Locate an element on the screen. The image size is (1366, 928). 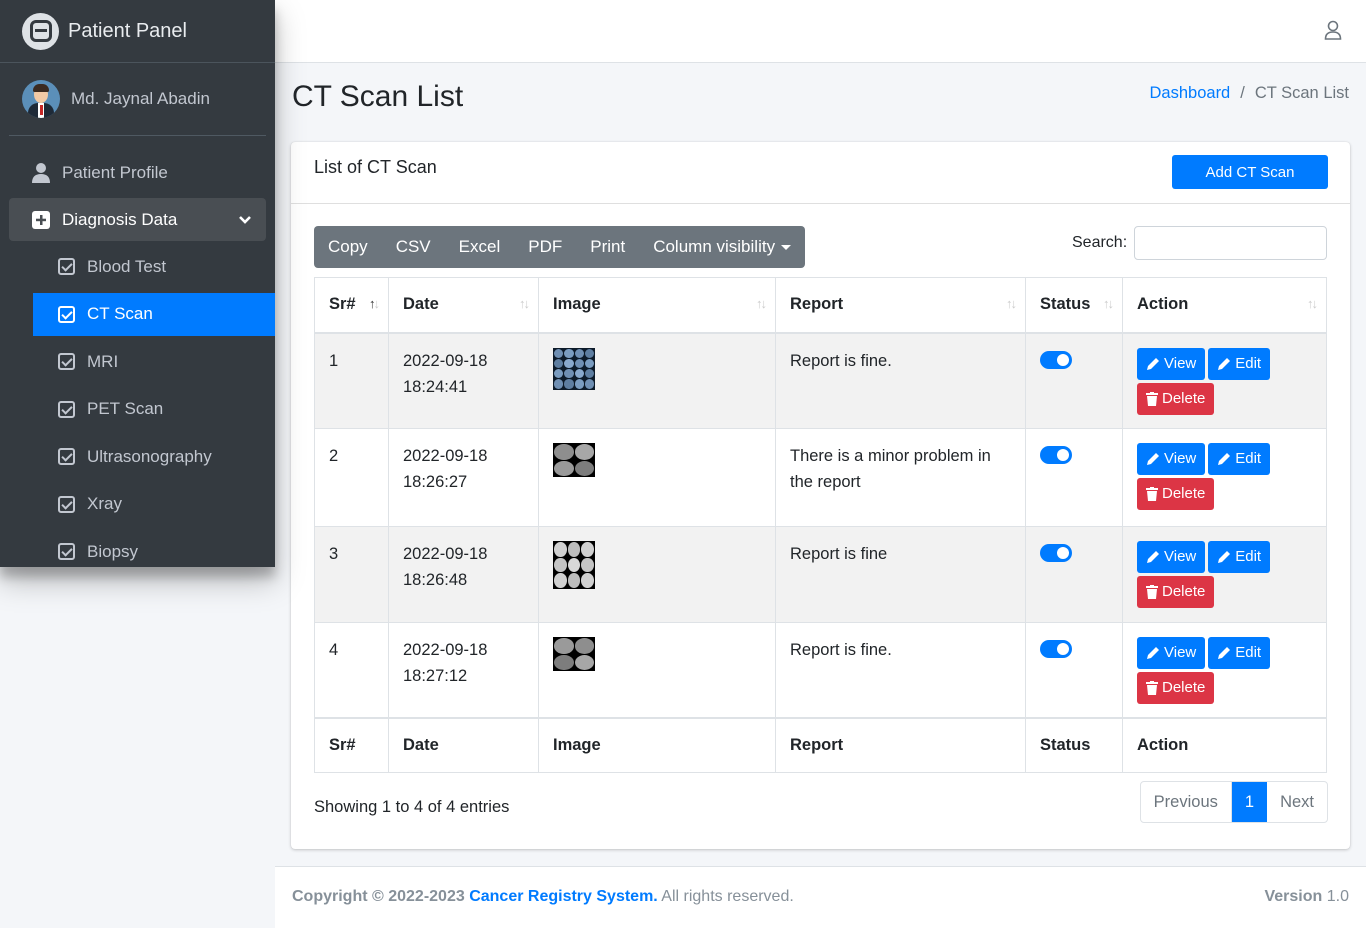
user-name: Md. Jaynal Abadin is located at coordinates (140, 99).